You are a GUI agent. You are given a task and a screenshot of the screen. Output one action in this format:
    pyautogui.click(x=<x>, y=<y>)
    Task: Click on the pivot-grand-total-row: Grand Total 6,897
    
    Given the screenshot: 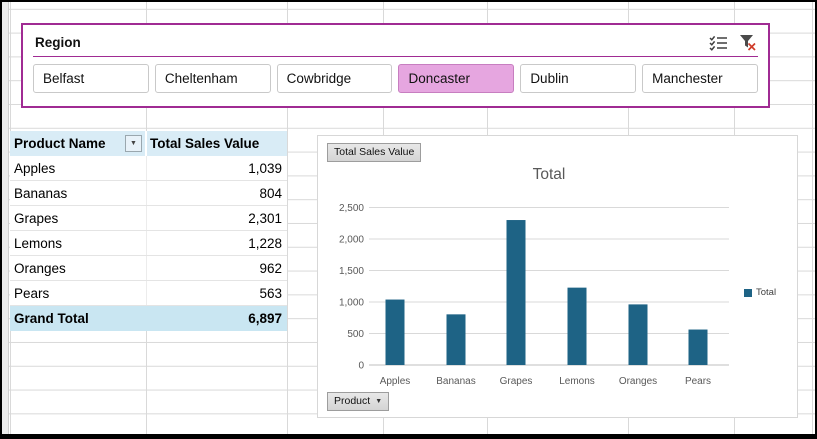 What is the action you would take?
    pyautogui.click(x=148, y=318)
    